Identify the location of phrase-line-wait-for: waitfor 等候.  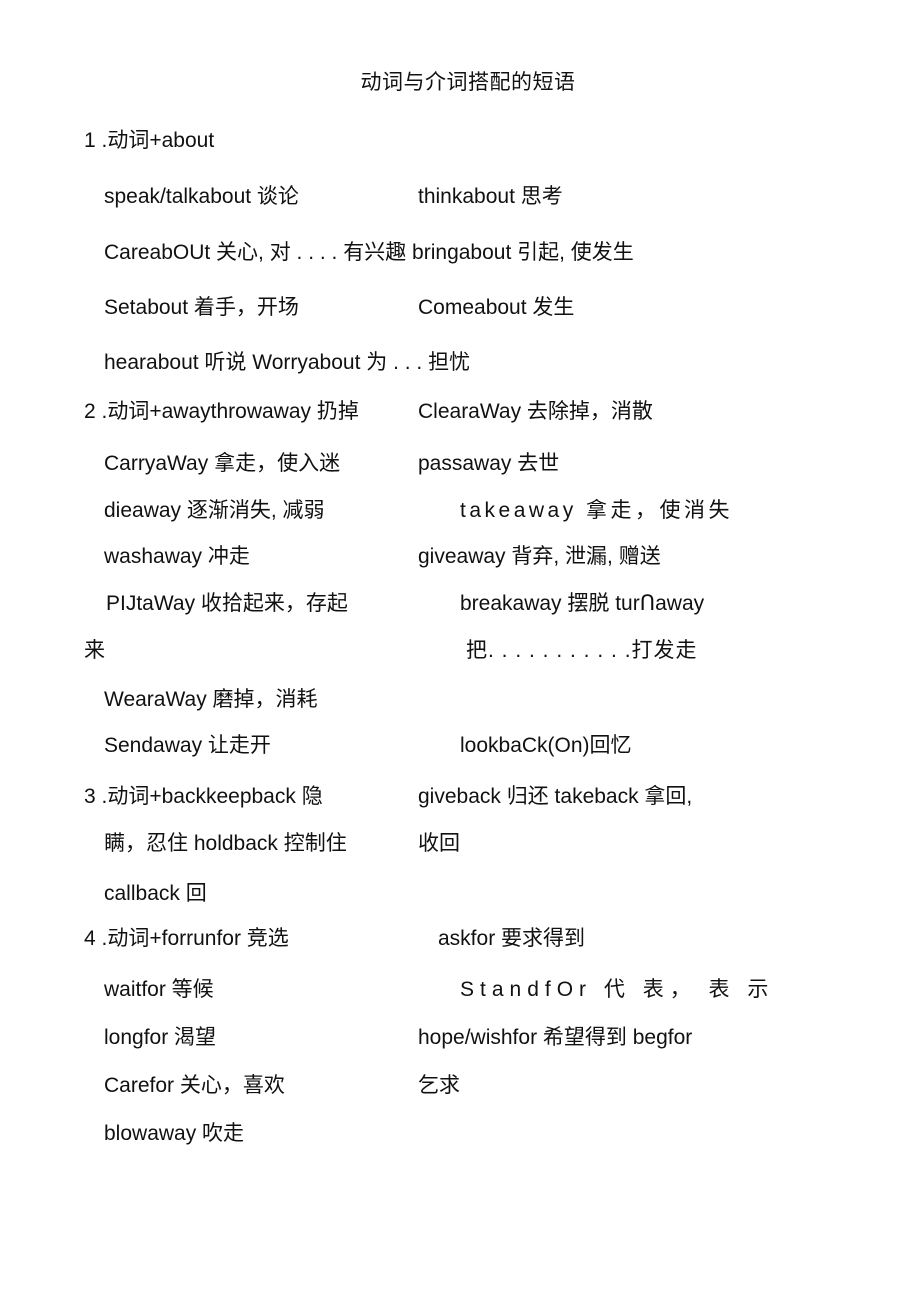
(159, 989).